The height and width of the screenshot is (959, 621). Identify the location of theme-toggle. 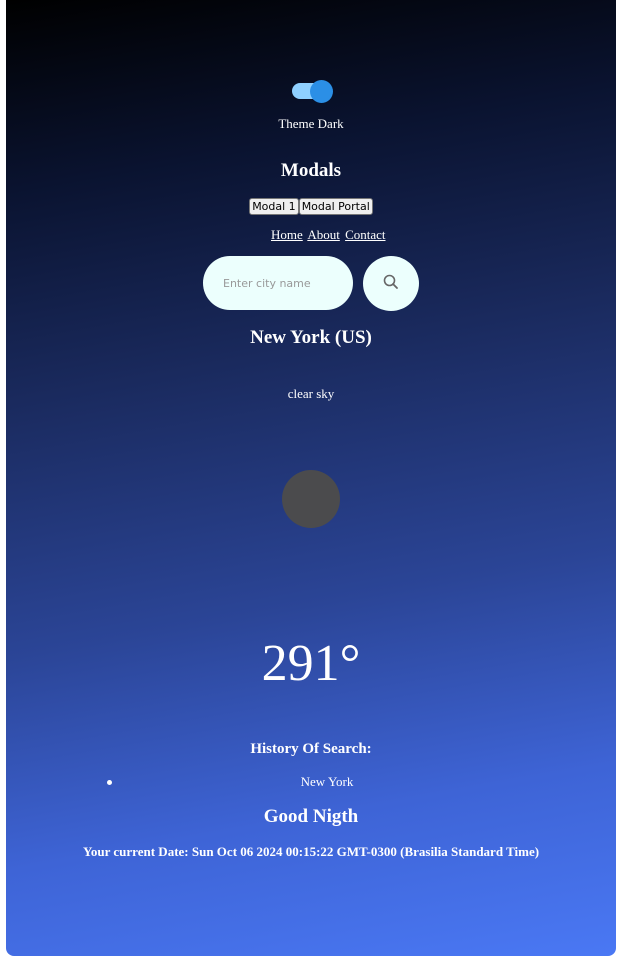
(313, 91).